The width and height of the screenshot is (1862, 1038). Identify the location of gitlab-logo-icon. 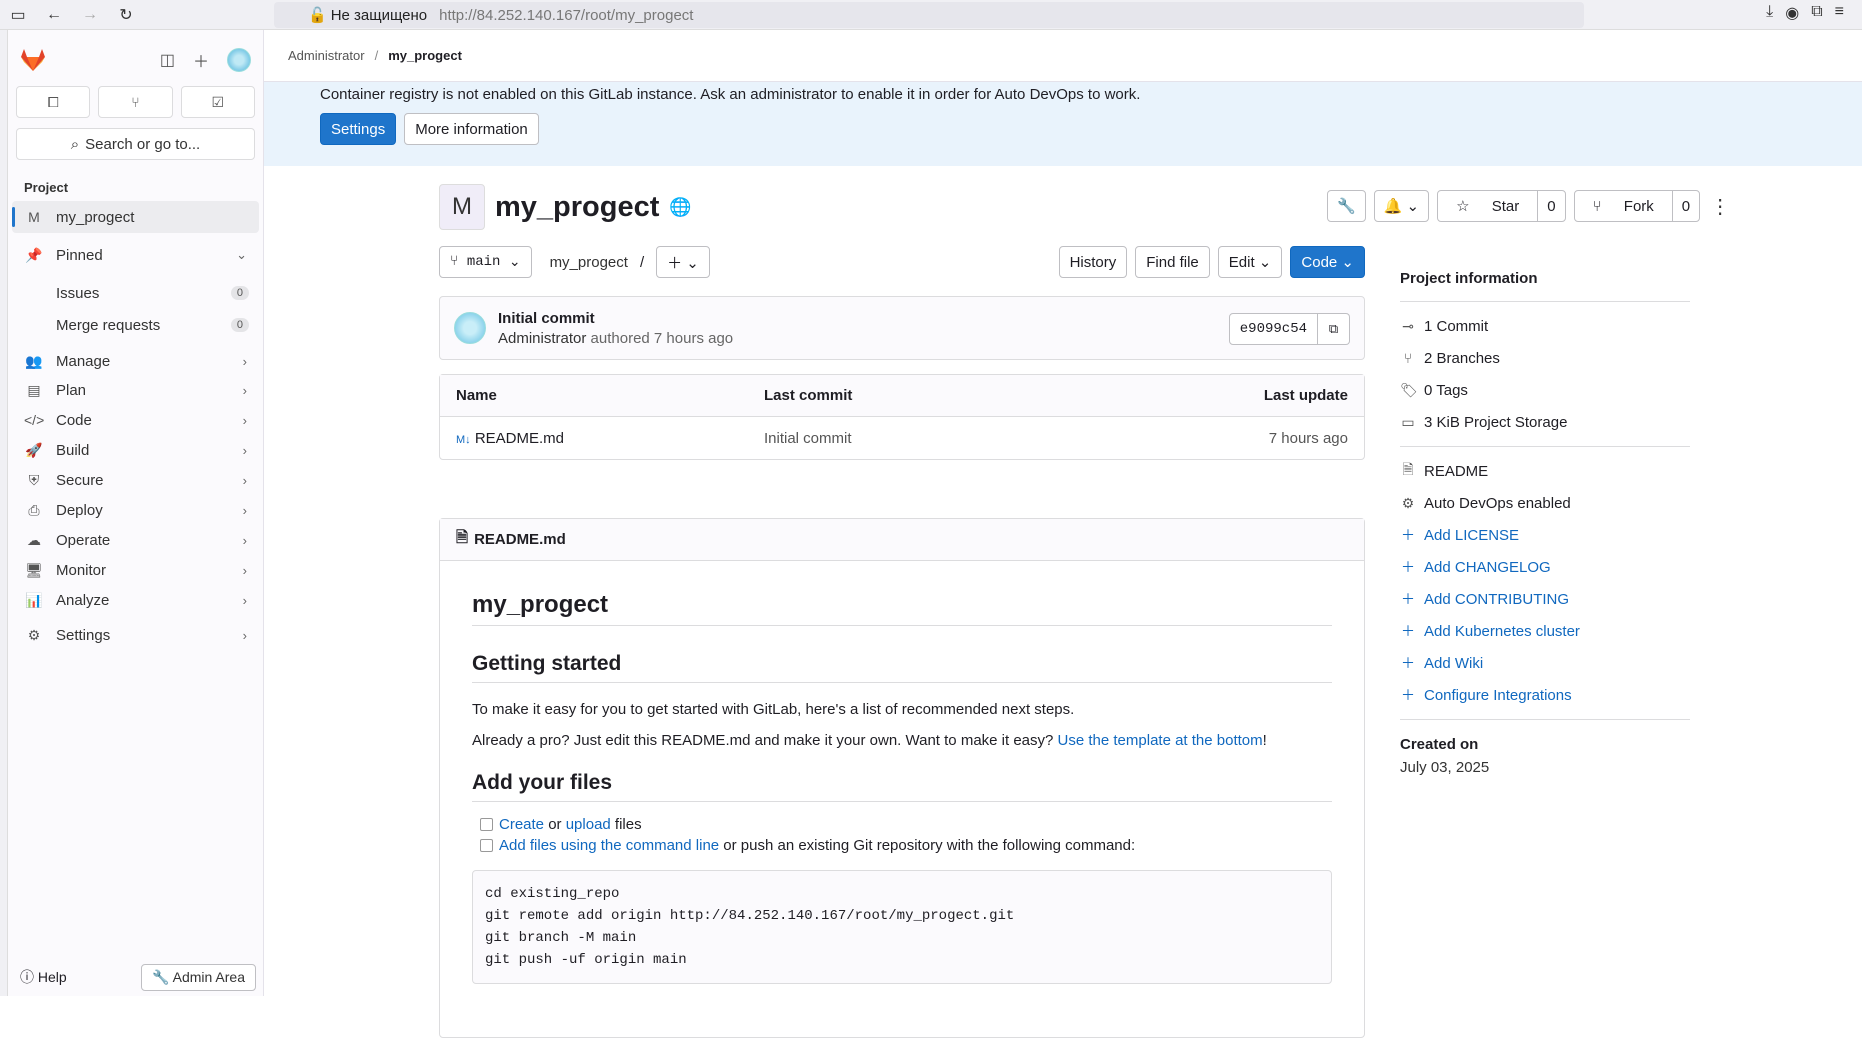
(33, 60).